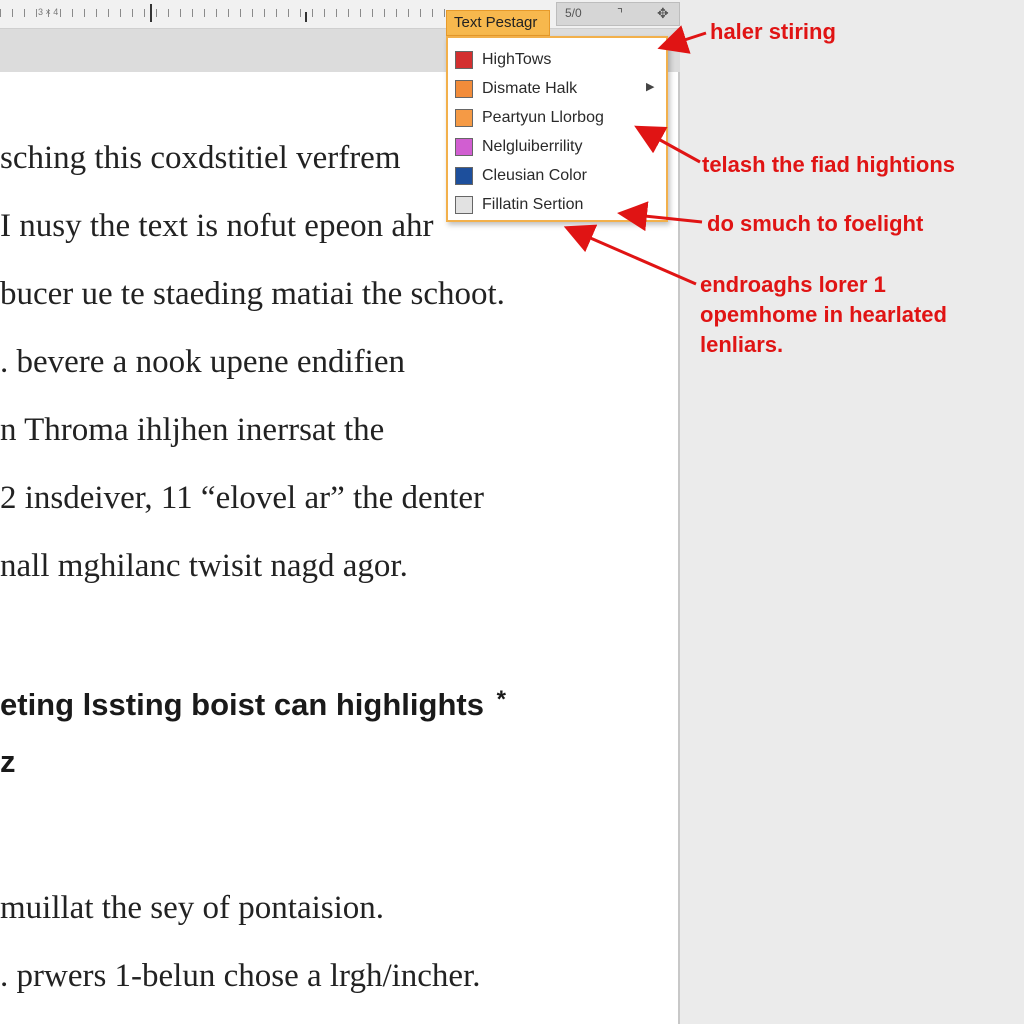 The height and width of the screenshot is (1024, 1024). I want to click on annotation-label: lenliars., so click(742, 344).